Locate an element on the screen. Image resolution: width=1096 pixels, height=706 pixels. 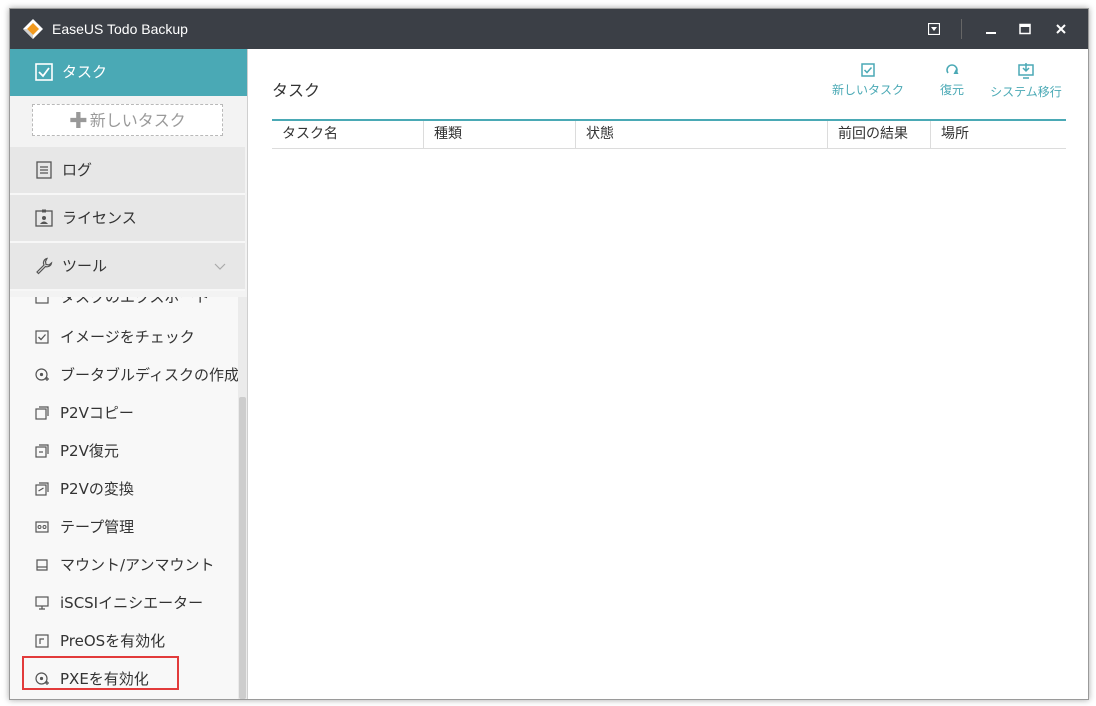
system-migration-icon is located at coordinates (1026, 71).